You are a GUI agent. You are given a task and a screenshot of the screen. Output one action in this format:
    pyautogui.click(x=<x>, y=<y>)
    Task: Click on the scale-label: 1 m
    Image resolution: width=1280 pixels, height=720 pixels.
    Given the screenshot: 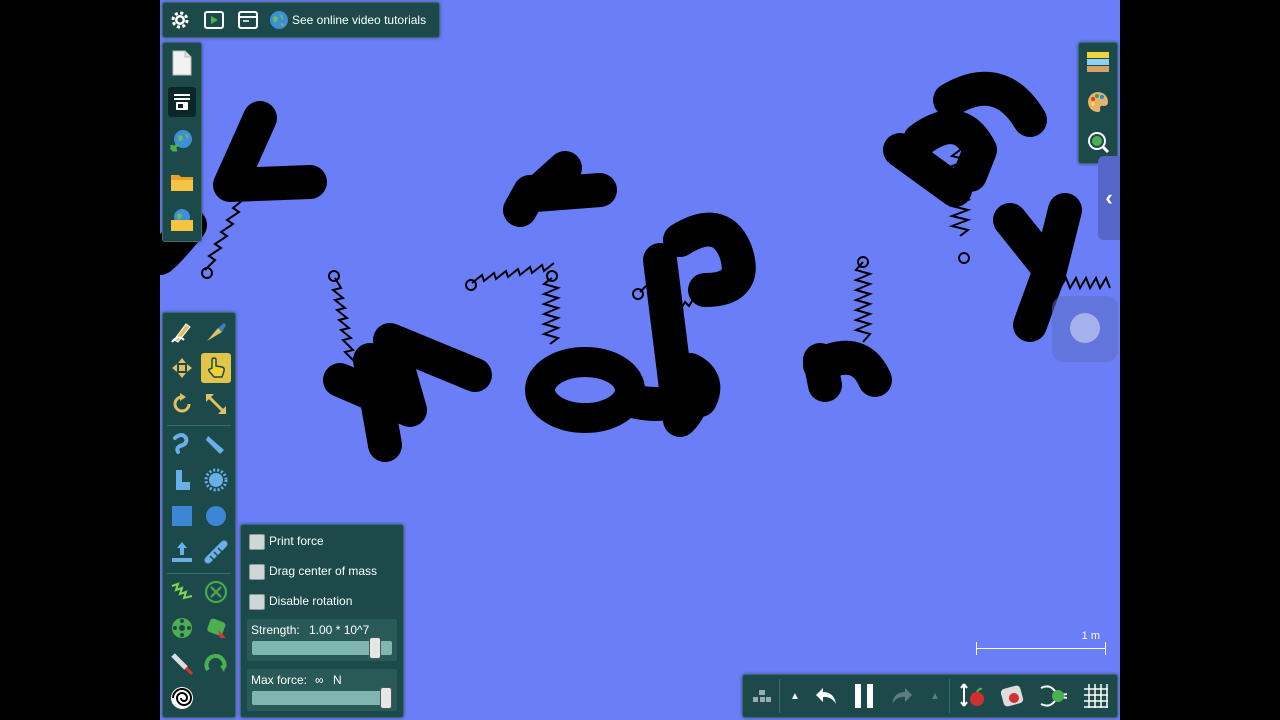 What is the action you would take?
    pyautogui.click(x=1090, y=636)
    